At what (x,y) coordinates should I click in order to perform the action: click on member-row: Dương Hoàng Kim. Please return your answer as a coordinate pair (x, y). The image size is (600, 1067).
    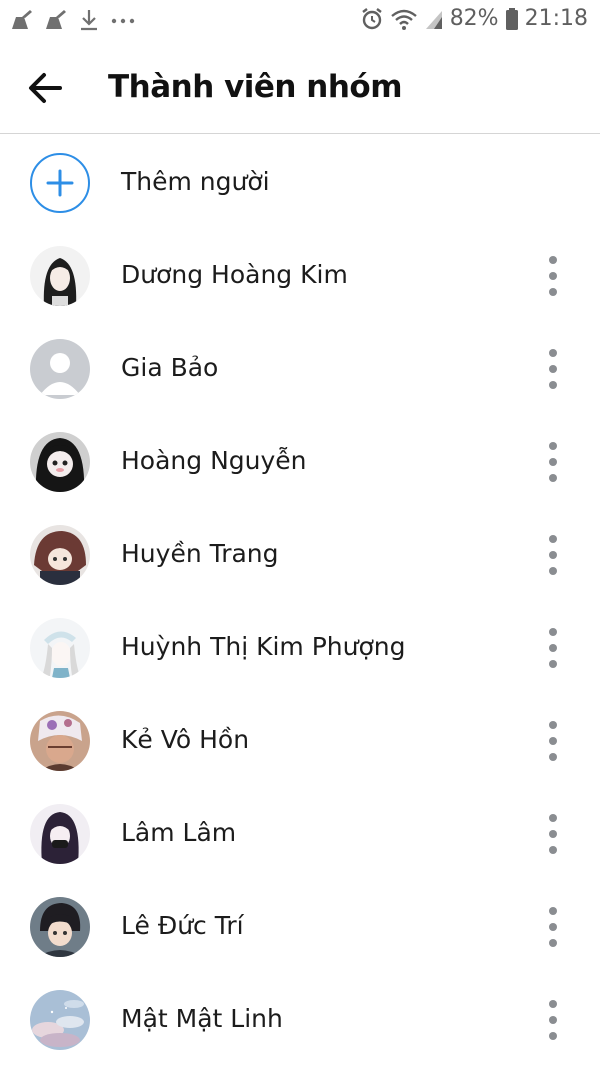
    Looking at the image, I should click on (300, 276).